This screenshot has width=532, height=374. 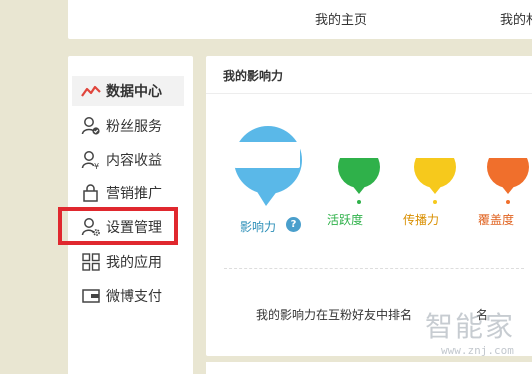 I want to click on activity-badge, so click(x=359, y=172).